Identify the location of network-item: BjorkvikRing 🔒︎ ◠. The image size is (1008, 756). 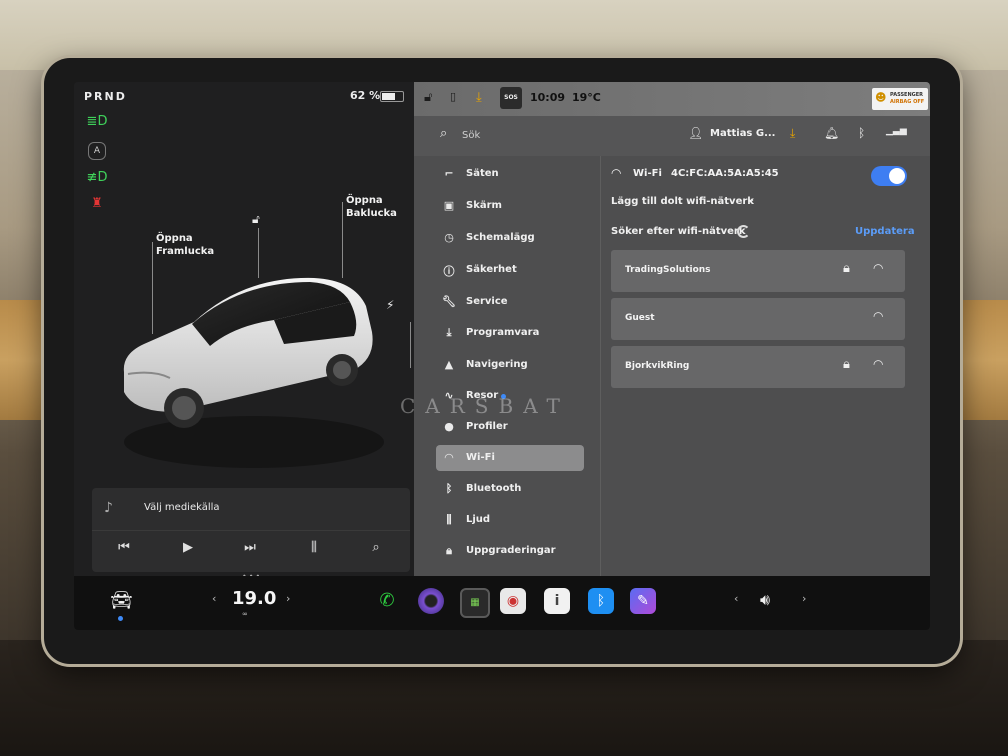
(758, 367).